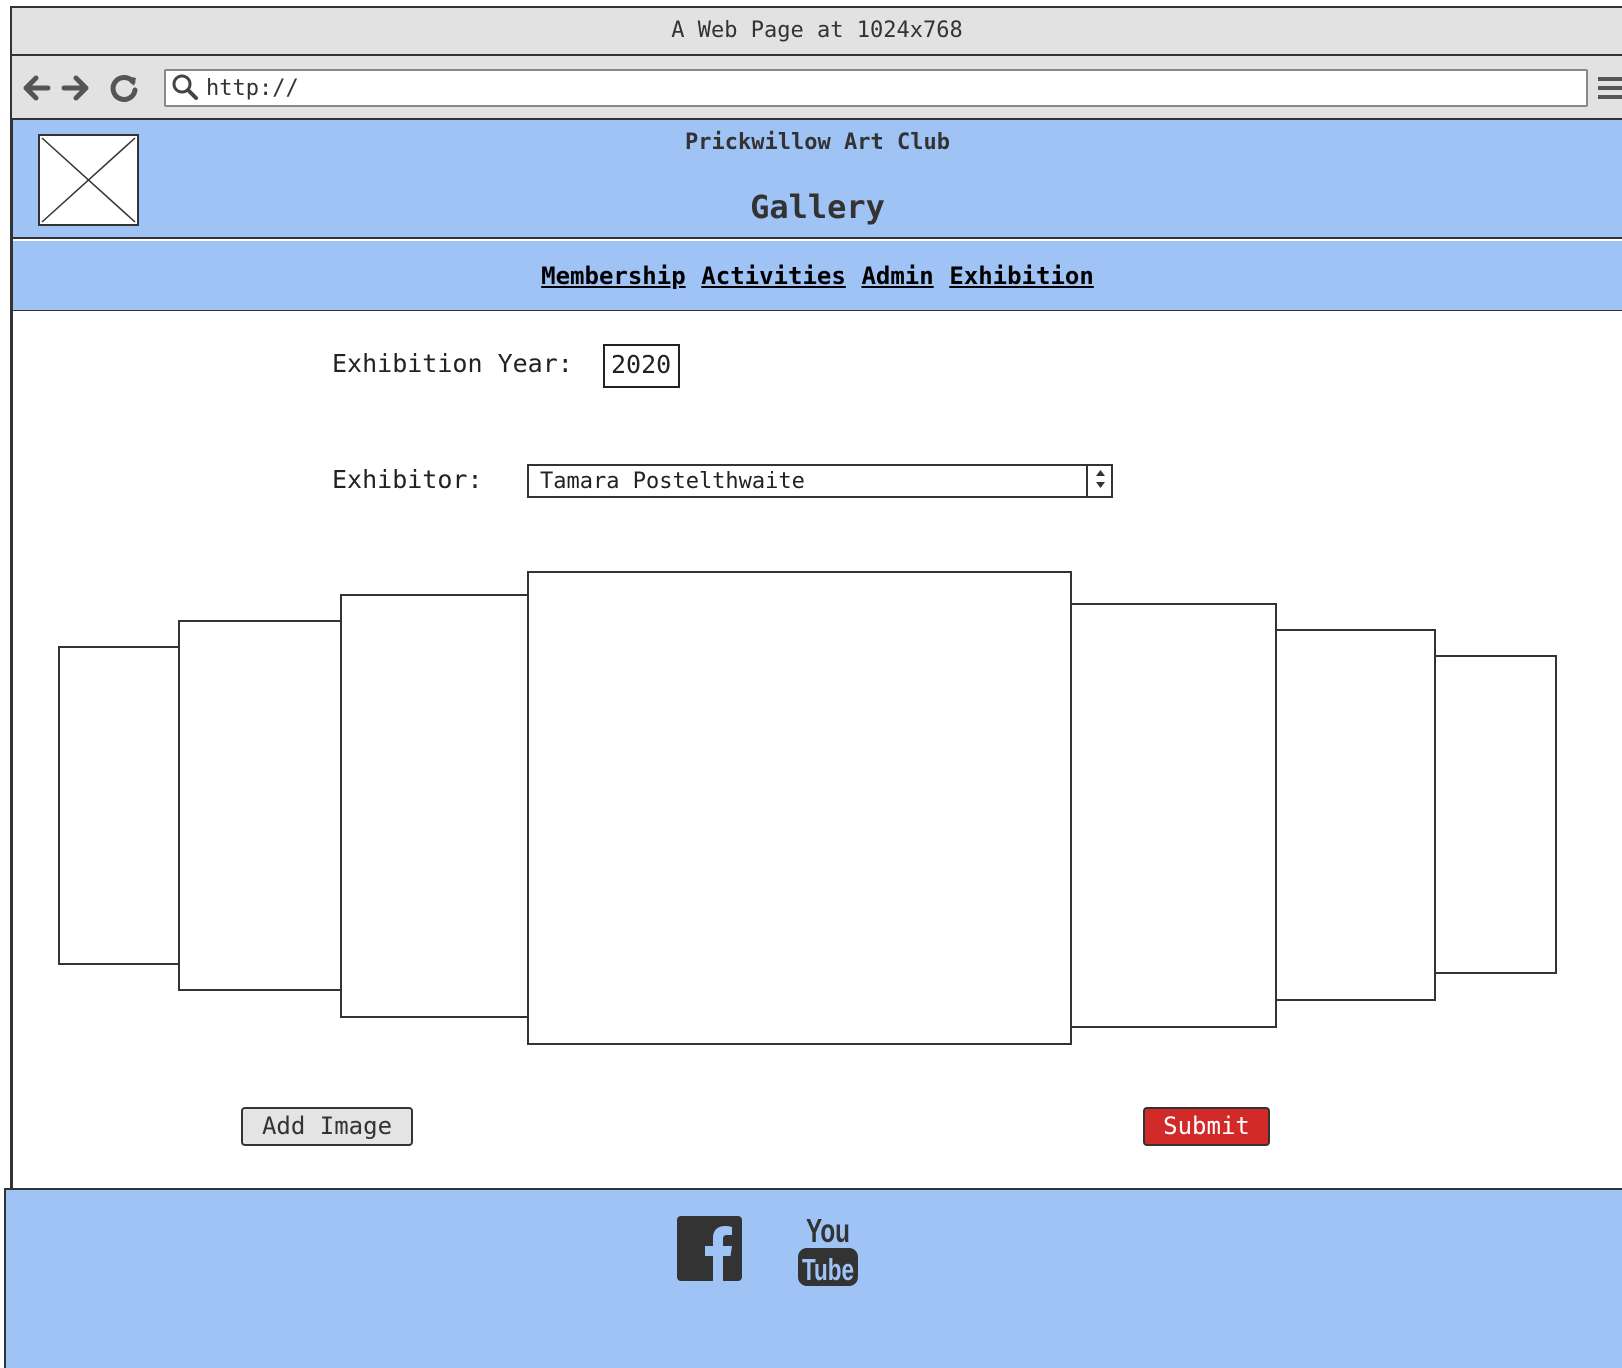 Image resolution: width=1622 pixels, height=1368 pixels. What do you see at coordinates (1206, 1126) in the screenshot?
I see `submit-button: Submit` at bounding box center [1206, 1126].